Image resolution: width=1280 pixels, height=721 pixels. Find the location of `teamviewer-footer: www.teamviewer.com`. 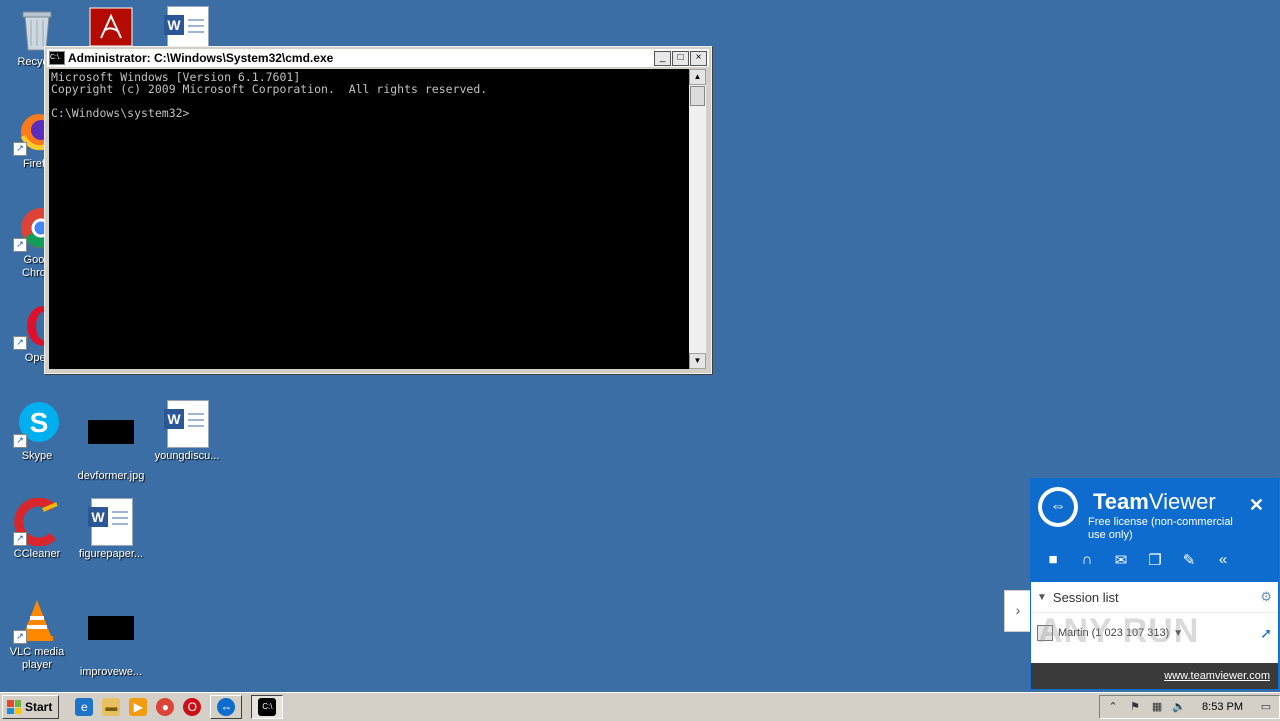

teamviewer-footer: www.teamviewer.com is located at coordinates (1154, 676).